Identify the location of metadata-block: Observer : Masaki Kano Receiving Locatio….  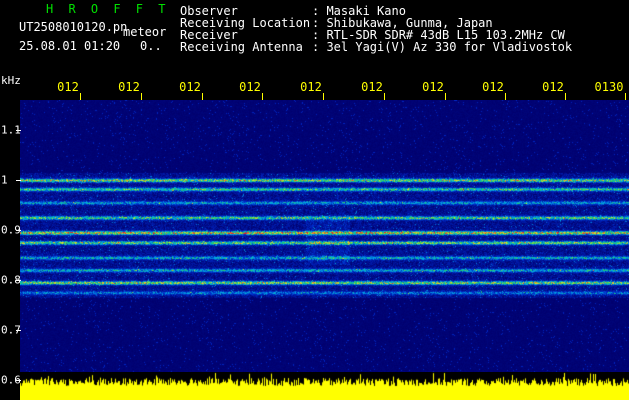
(376, 29).